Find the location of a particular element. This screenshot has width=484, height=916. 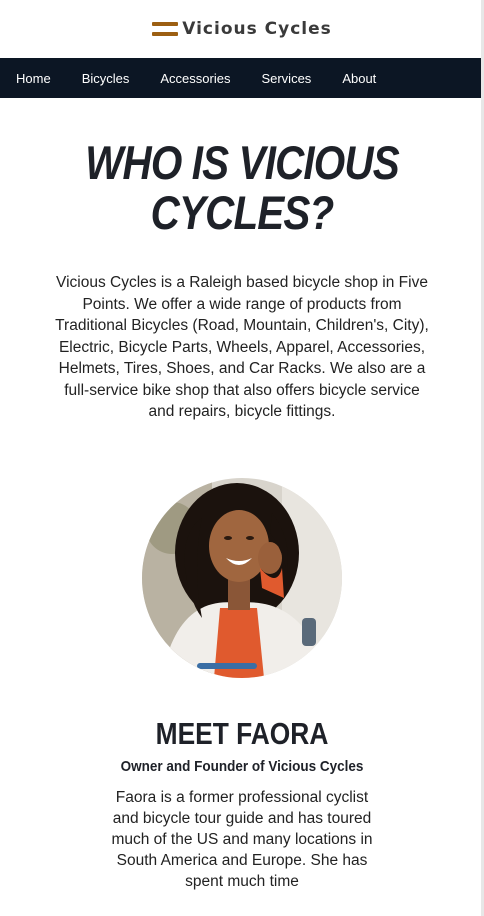

nav-item-about: About is located at coordinates (359, 78).